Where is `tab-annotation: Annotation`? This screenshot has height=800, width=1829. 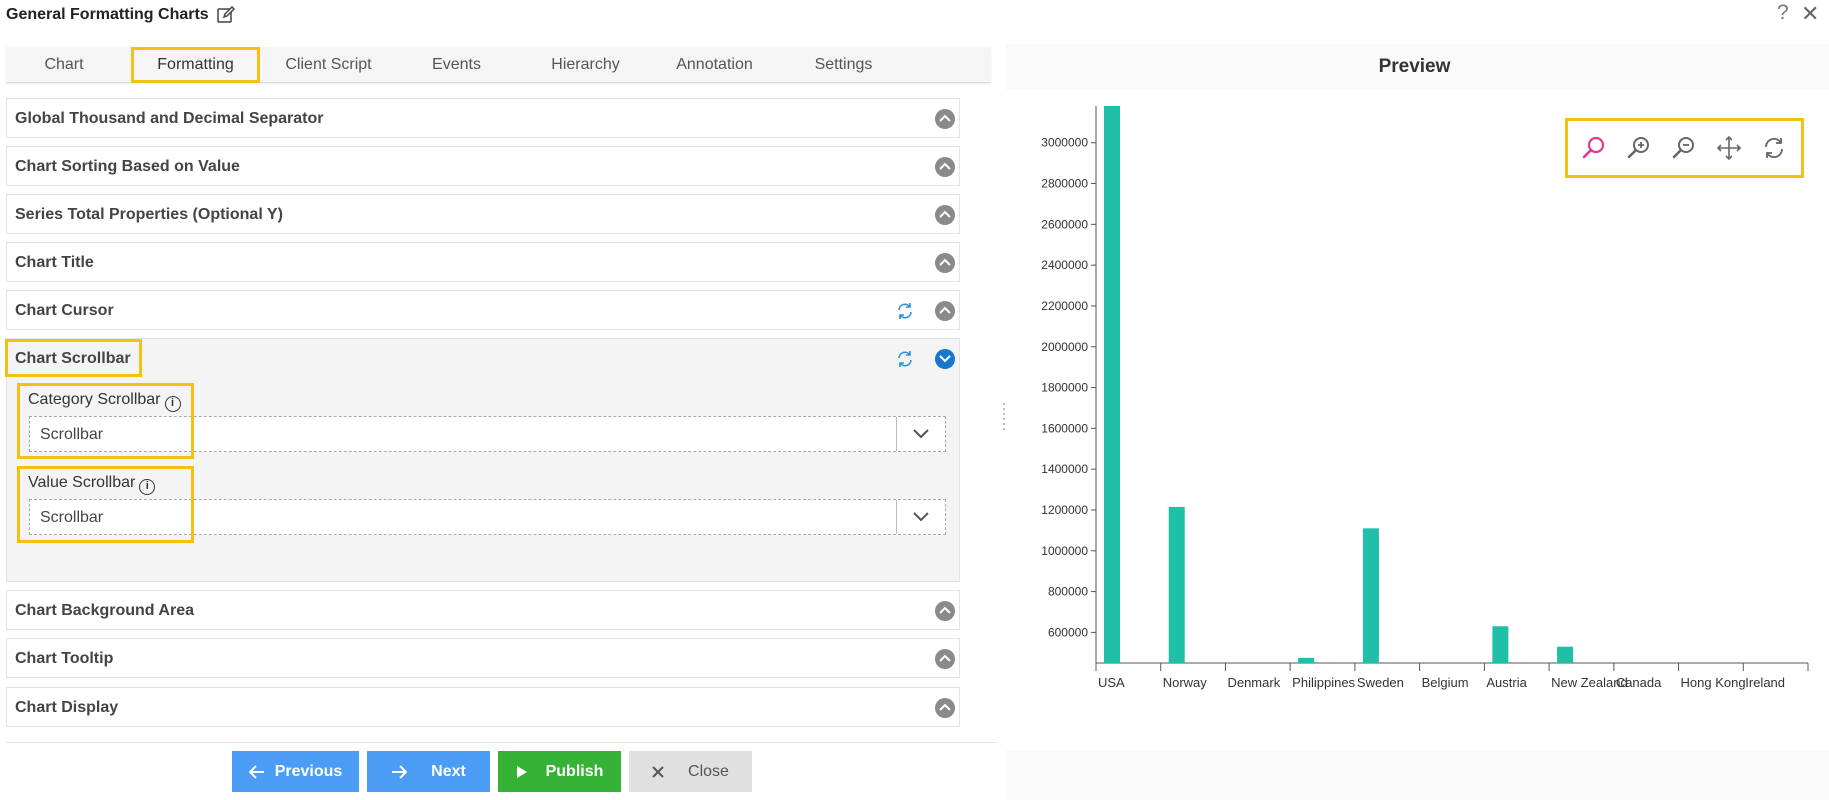
tab-annotation: Annotation is located at coordinates (714, 65).